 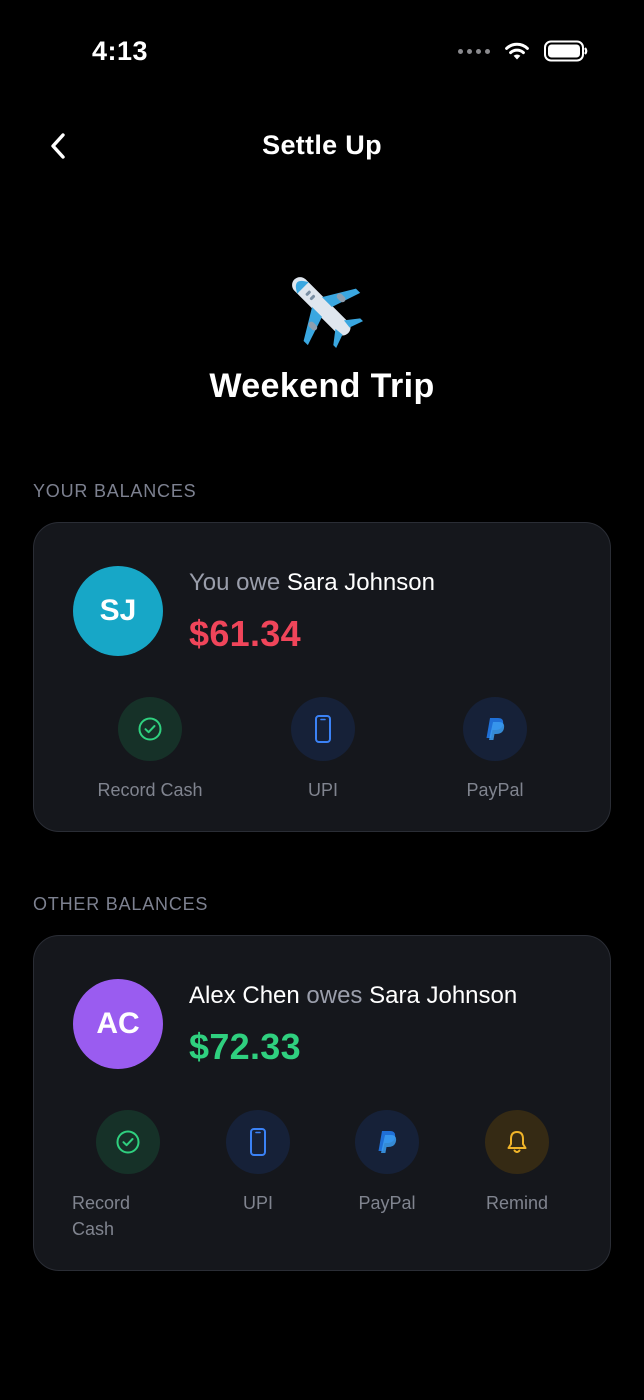 I want to click on battery-icon, so click(x=566, y=51).